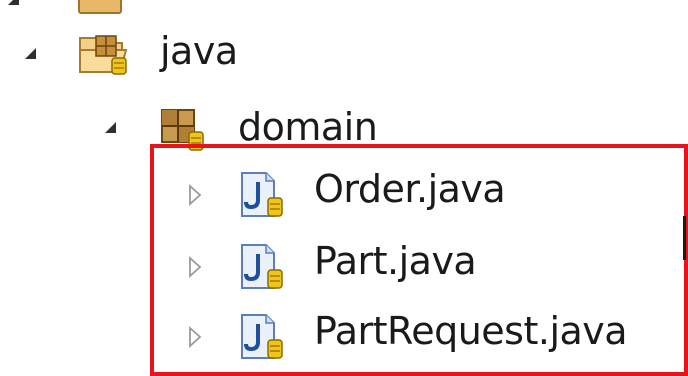  I want to click on tree-row-source-folder: java, so click(344, 52).